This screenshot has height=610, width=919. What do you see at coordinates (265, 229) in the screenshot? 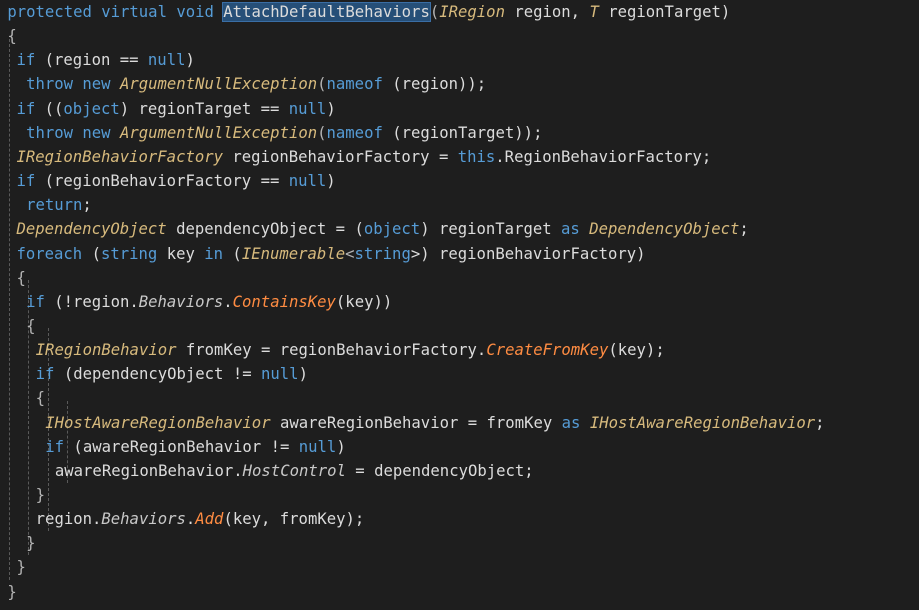
I see `code-token: dependencyObject = (` at bounding box center [265, 229].